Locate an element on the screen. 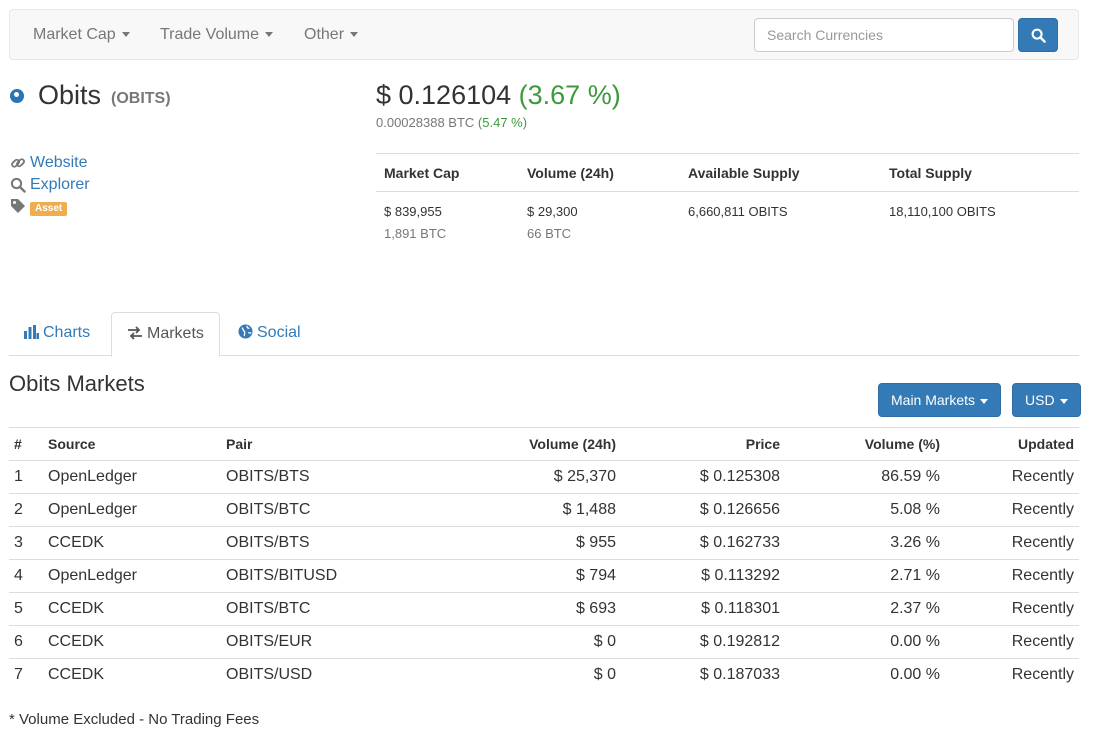 This screenshot has width=1112, height=740. nav-market-cap-dropdown: Market Cap is located at coordinates (81, 34).